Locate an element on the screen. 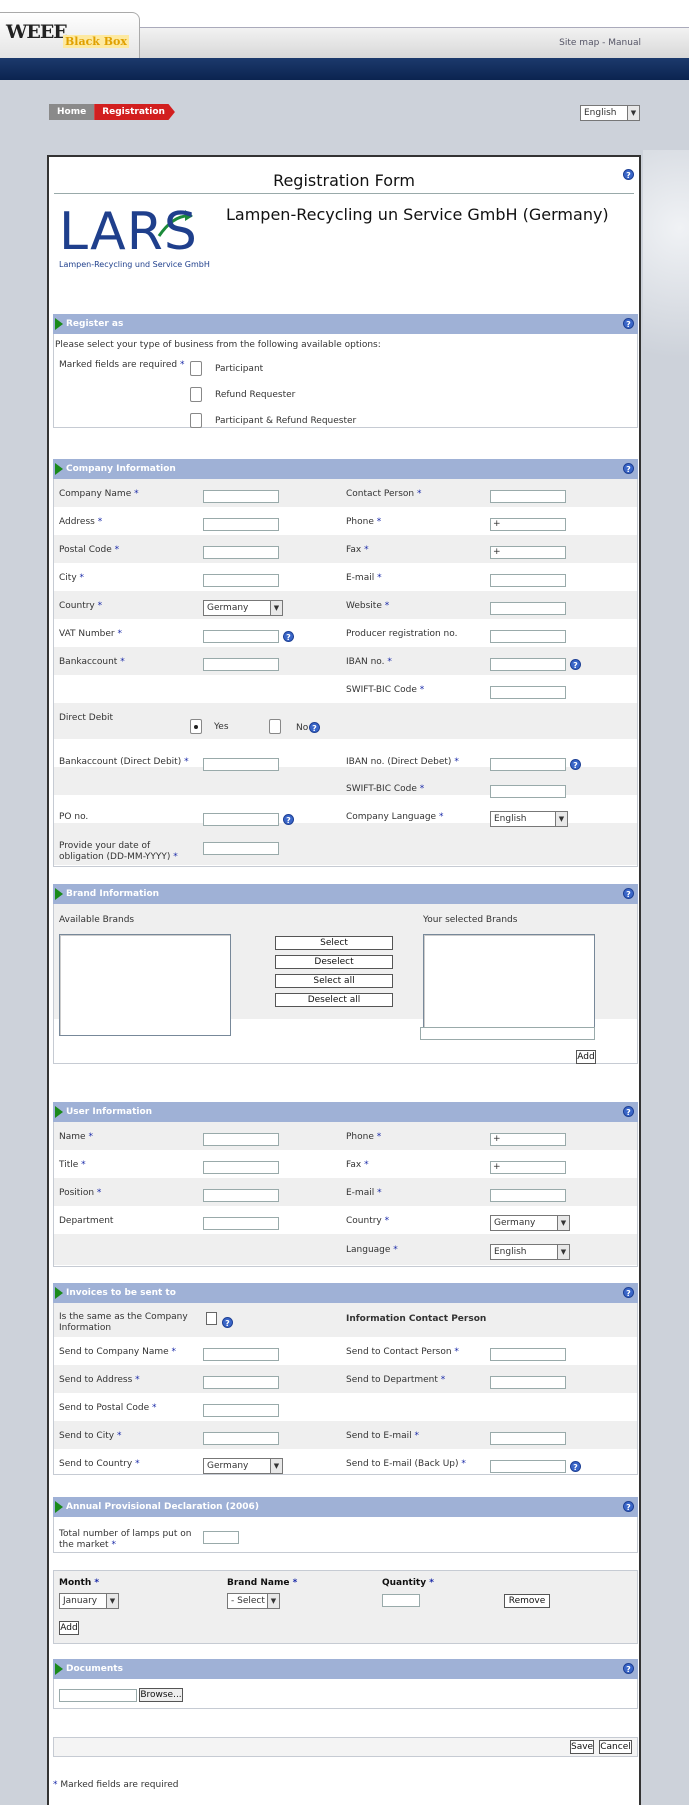 The width and height of the screenshot is (689, 1805). contact-person-input is located at coordinates (528, 496).